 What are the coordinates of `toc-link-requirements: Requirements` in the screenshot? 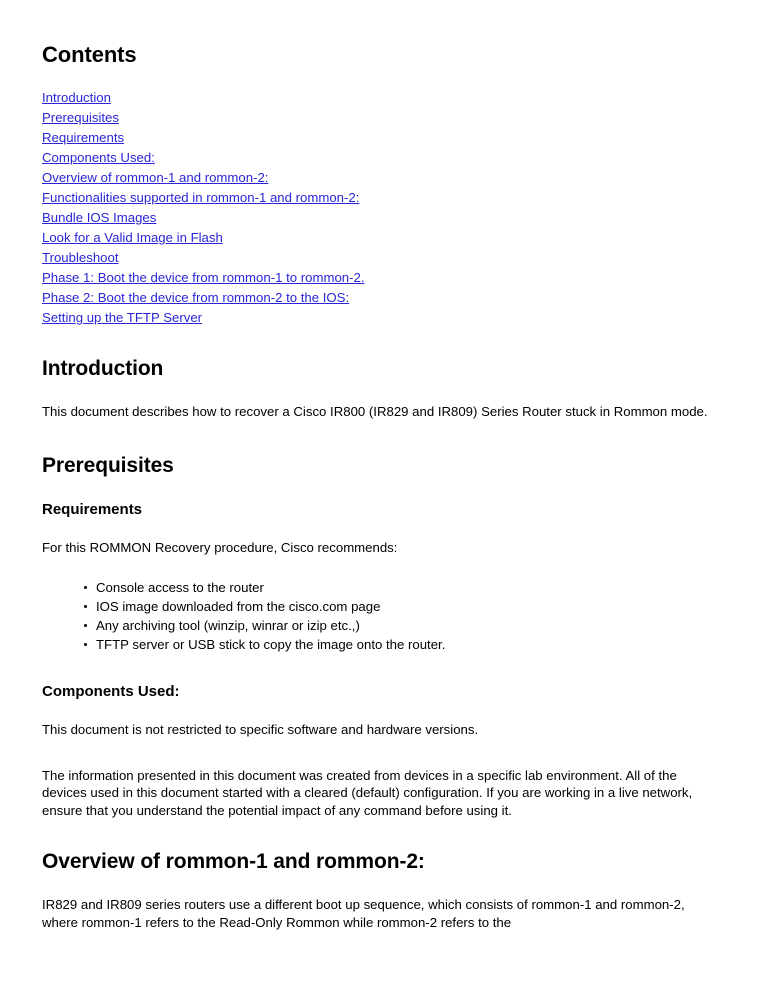 It's located at (83, 137).